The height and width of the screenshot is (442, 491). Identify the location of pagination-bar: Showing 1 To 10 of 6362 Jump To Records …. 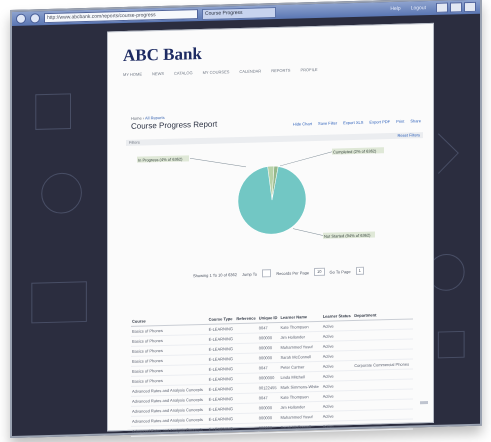
(308, 272).